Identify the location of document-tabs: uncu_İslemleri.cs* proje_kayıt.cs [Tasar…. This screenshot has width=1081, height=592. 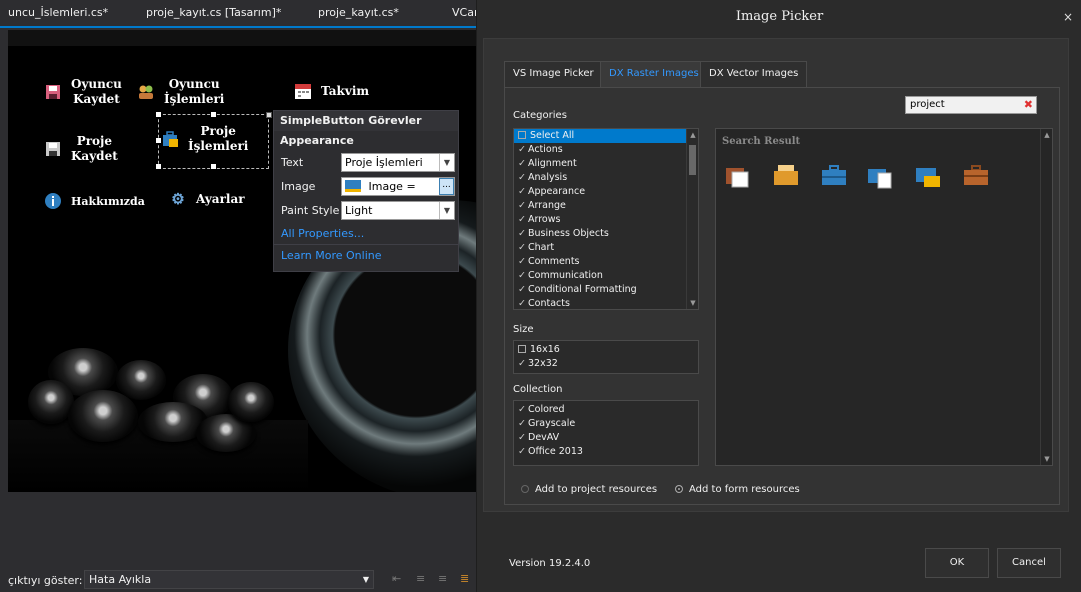
(246, 14).